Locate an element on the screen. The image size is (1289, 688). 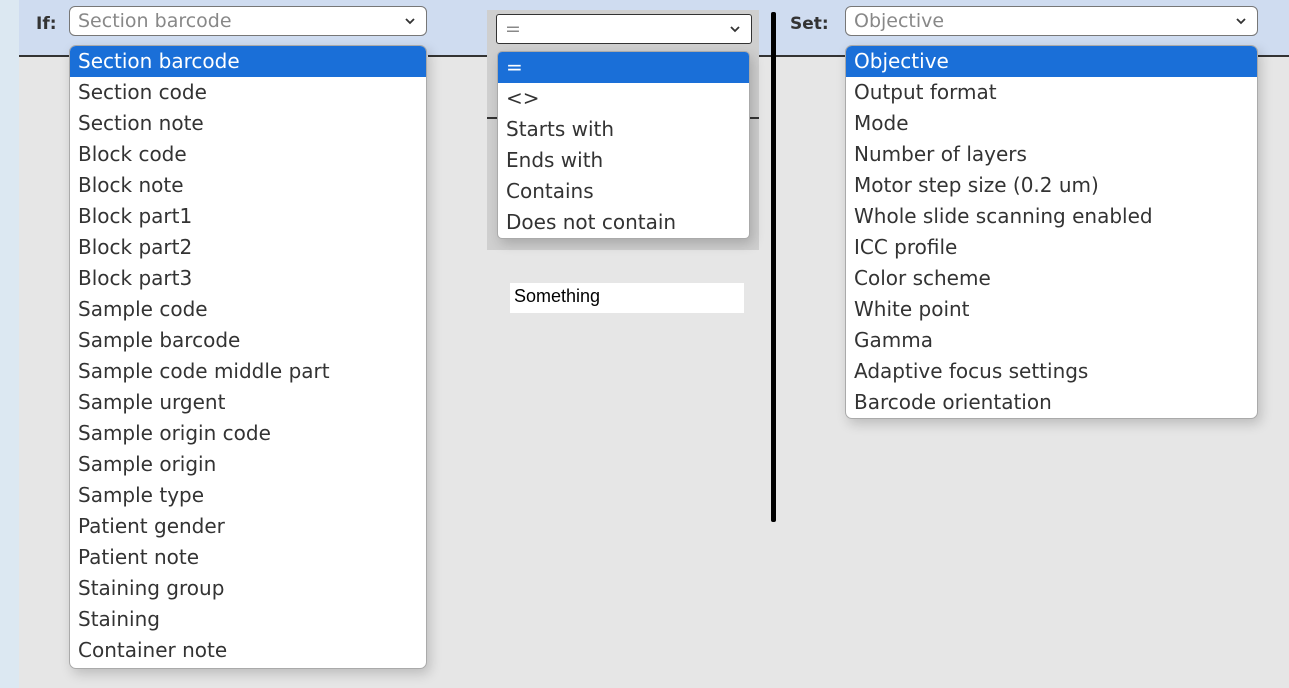
if-field-option: Sample code middle part is located at coordinates (248, 371).